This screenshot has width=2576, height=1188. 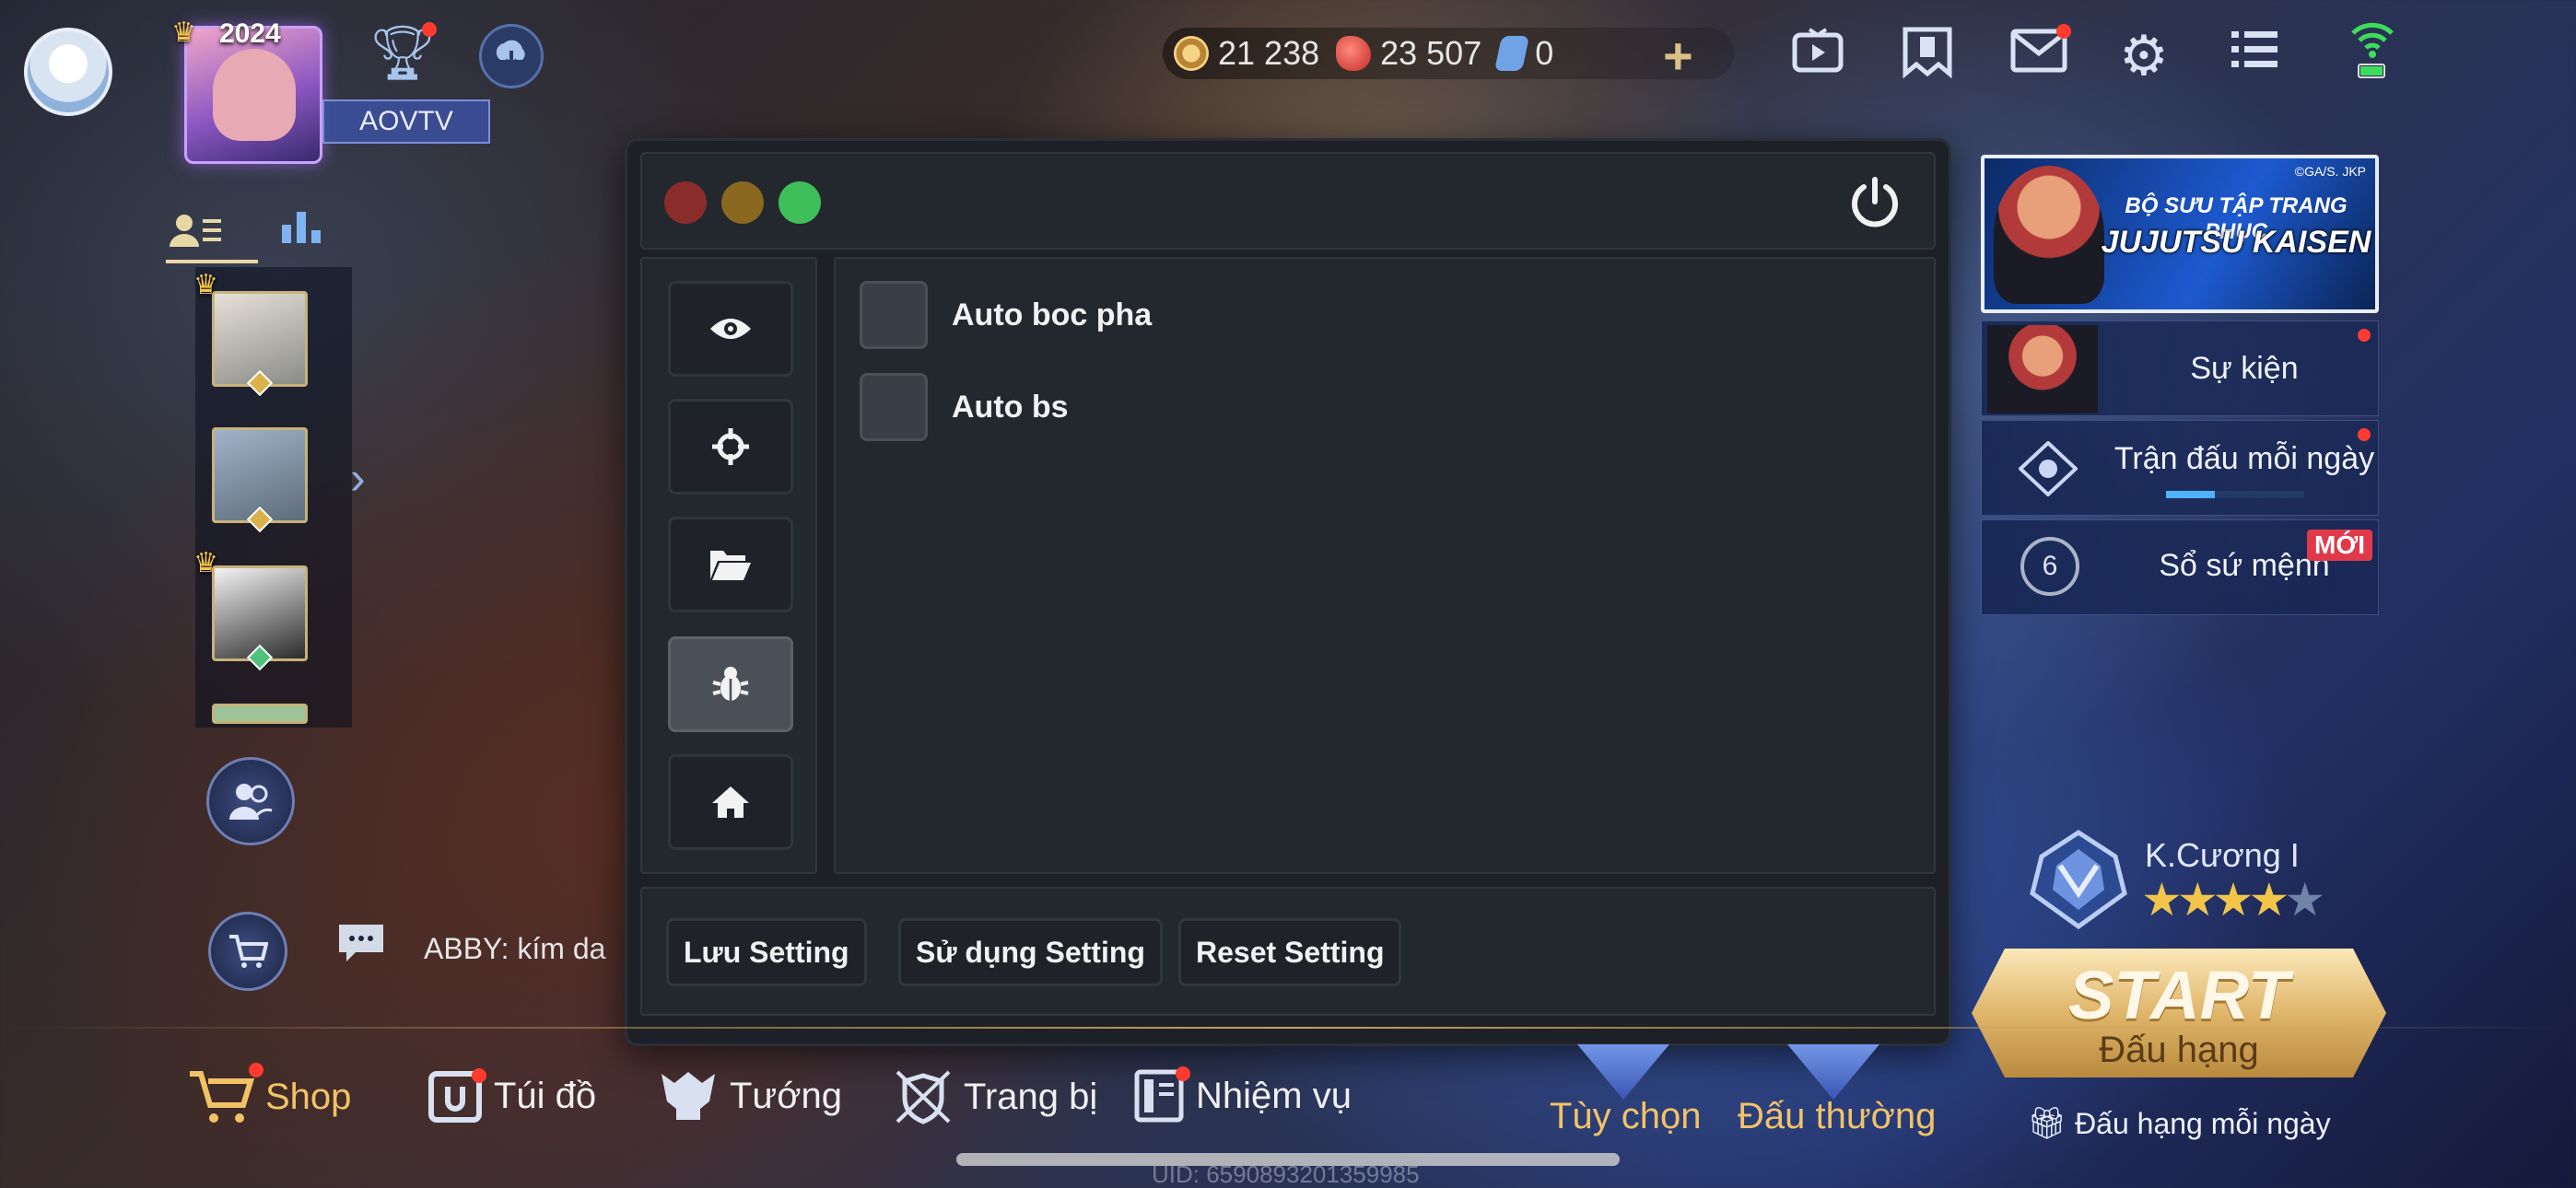 I want to click on mod-menu-sidebar, so click(x=728, y=565).